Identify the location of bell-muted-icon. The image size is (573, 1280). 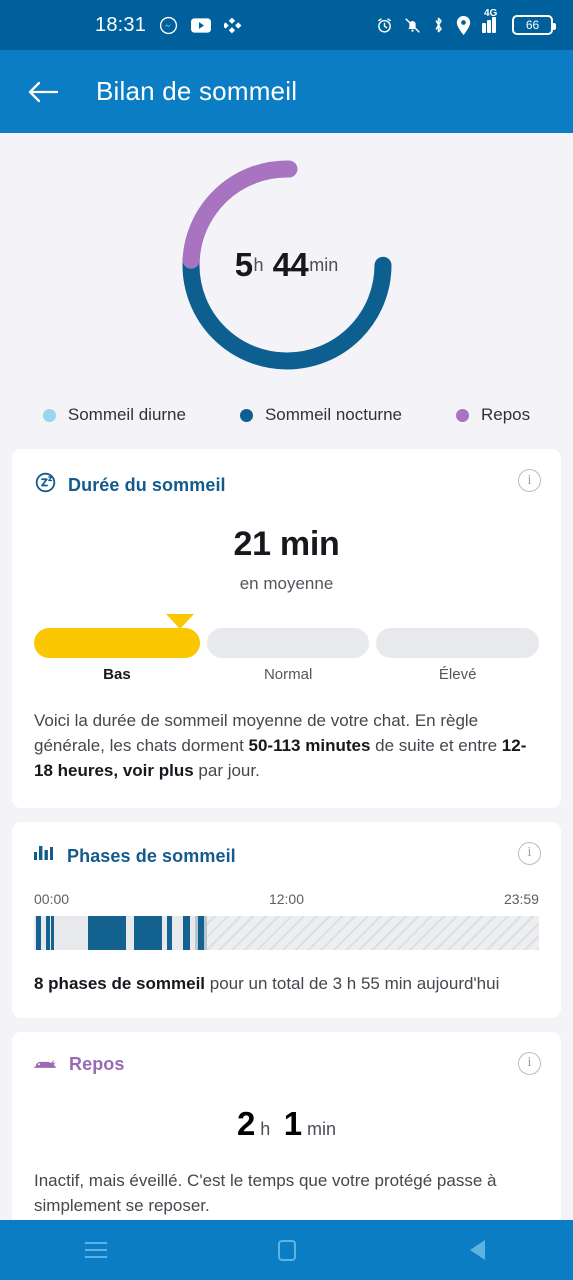
(412, 25).